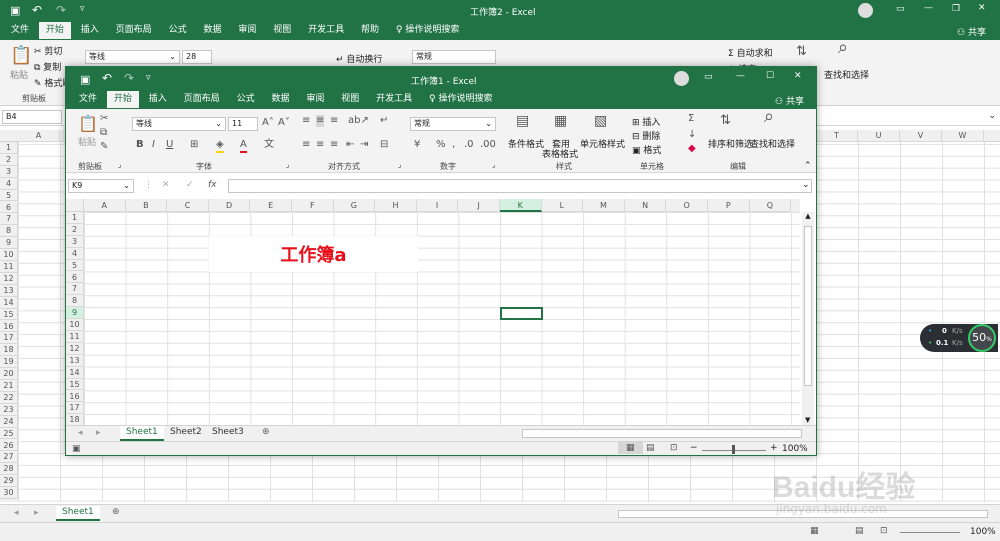 The width and height of the screenshot is (1000, 541). I want to click on wrap-text-icon: ↵, so click(384, 121).